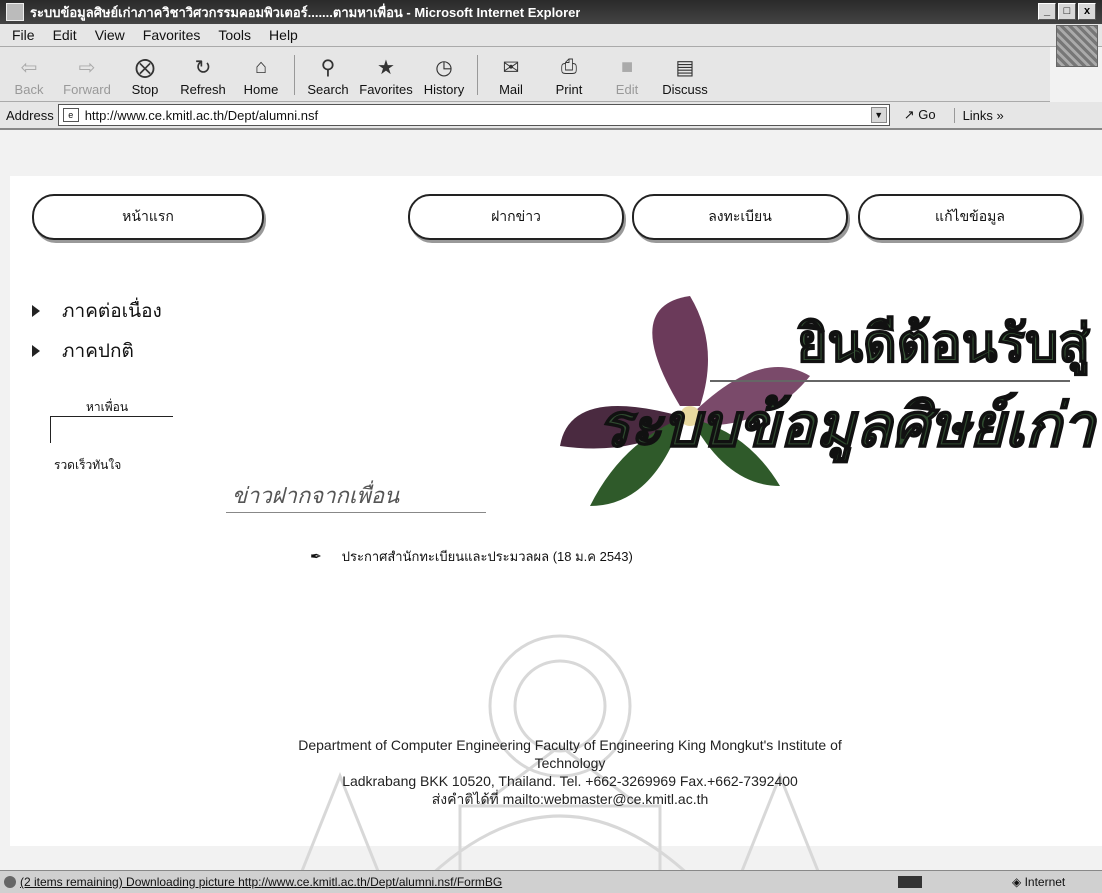 The width and height of the screenshot is (1102, 893). Describe the element at coordinates (356, 512) in the screenshot. I see `news-title-underline` at that location.